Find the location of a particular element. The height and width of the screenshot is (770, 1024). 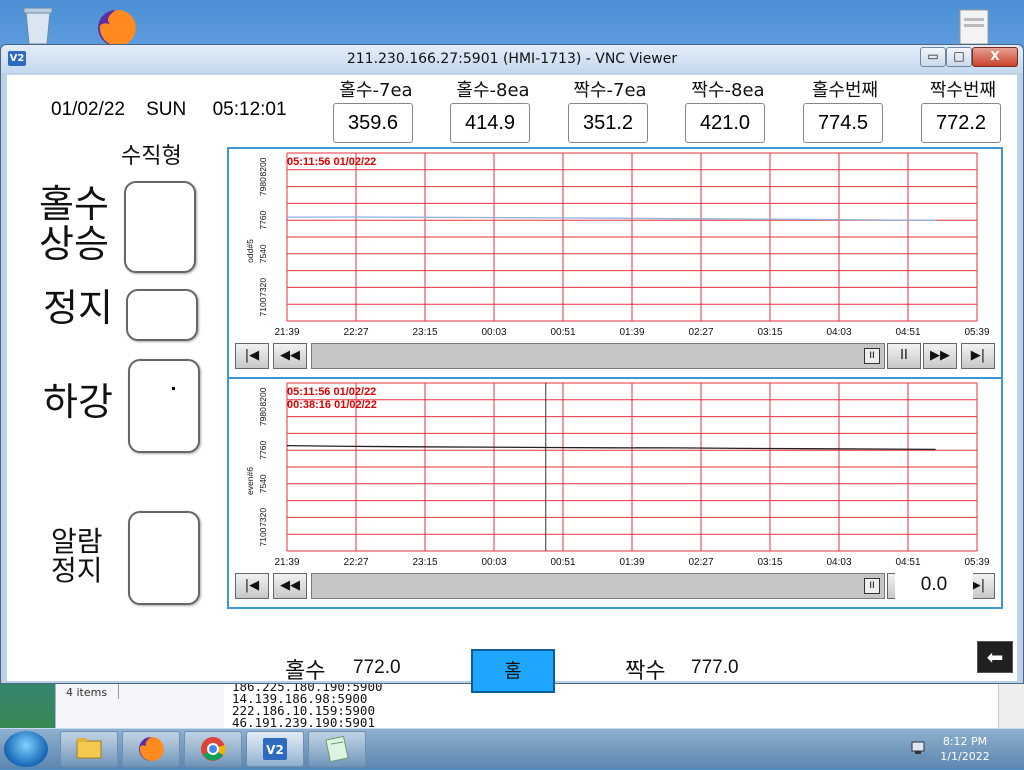

maximize-button: □ is located at coordinates (959, 57).